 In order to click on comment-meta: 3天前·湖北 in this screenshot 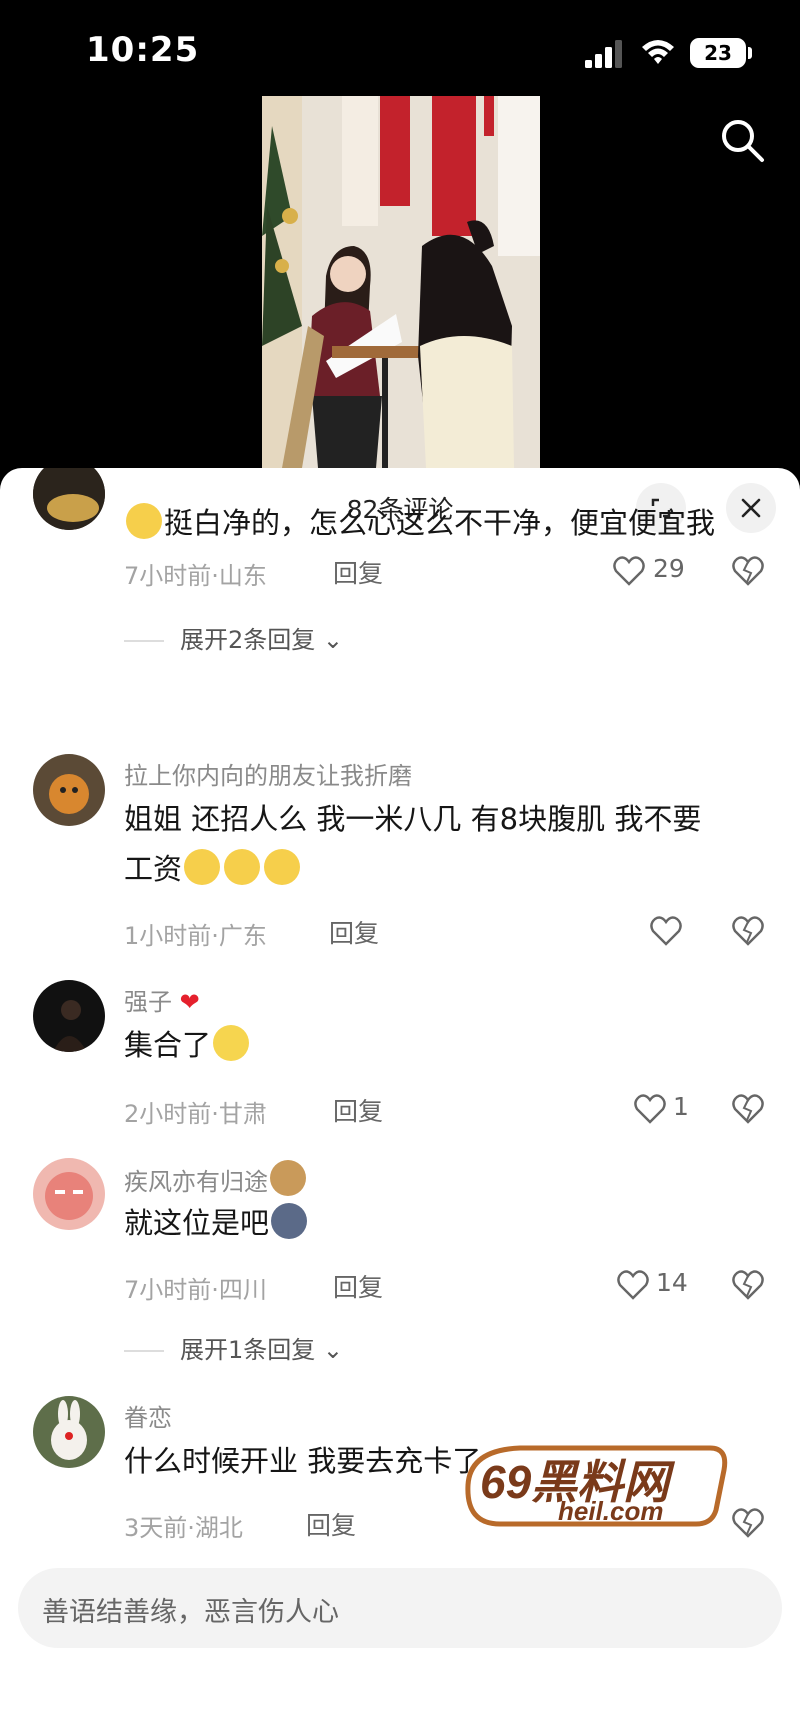, I will do `click(183, 1528)`.